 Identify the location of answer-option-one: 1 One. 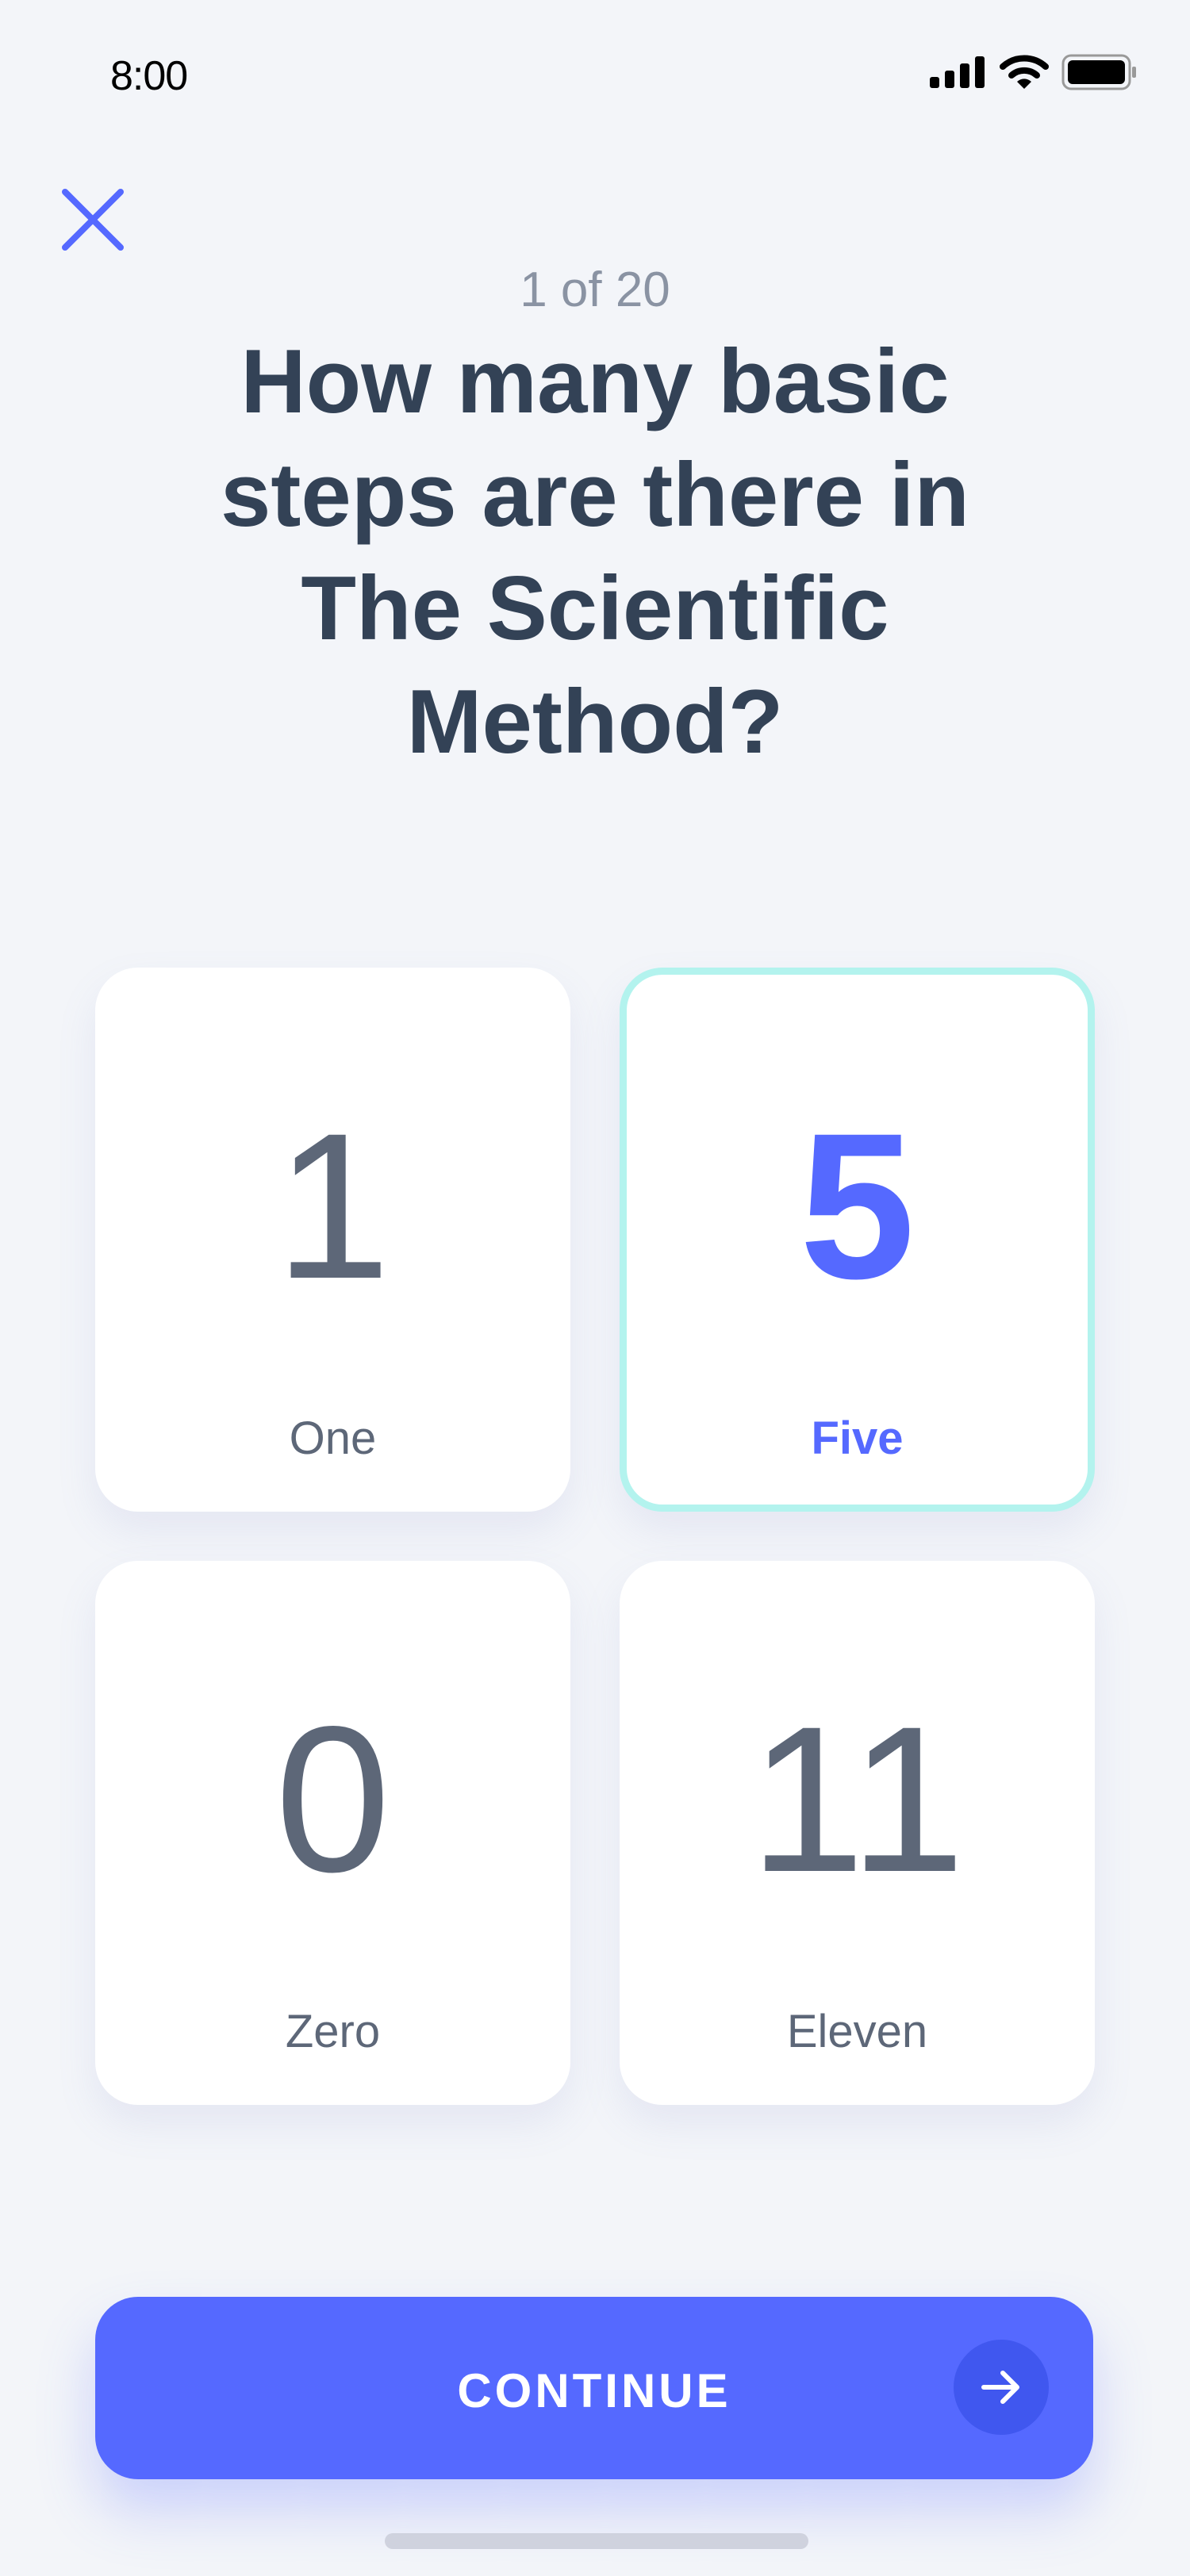
(332, 1240).